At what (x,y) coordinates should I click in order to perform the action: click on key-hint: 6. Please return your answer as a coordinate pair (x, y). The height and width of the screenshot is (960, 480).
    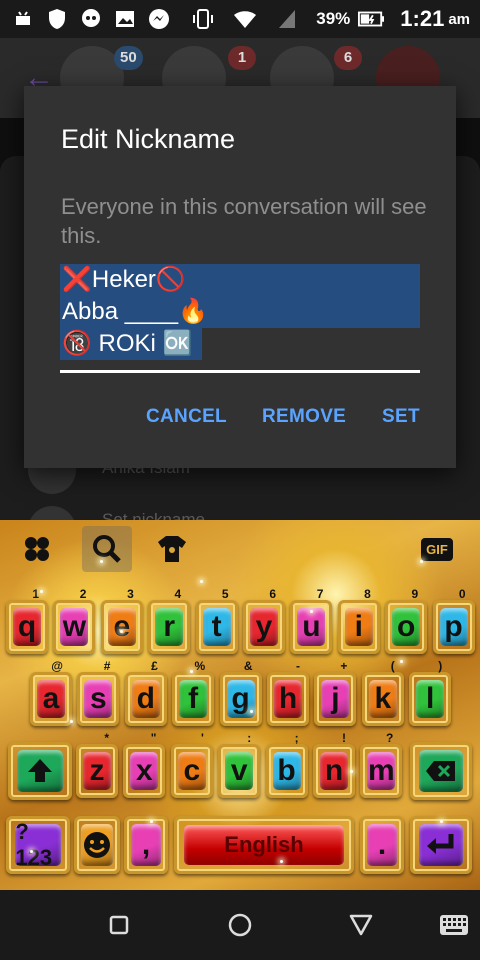
    Looking at the image, I should click on (272, 594).